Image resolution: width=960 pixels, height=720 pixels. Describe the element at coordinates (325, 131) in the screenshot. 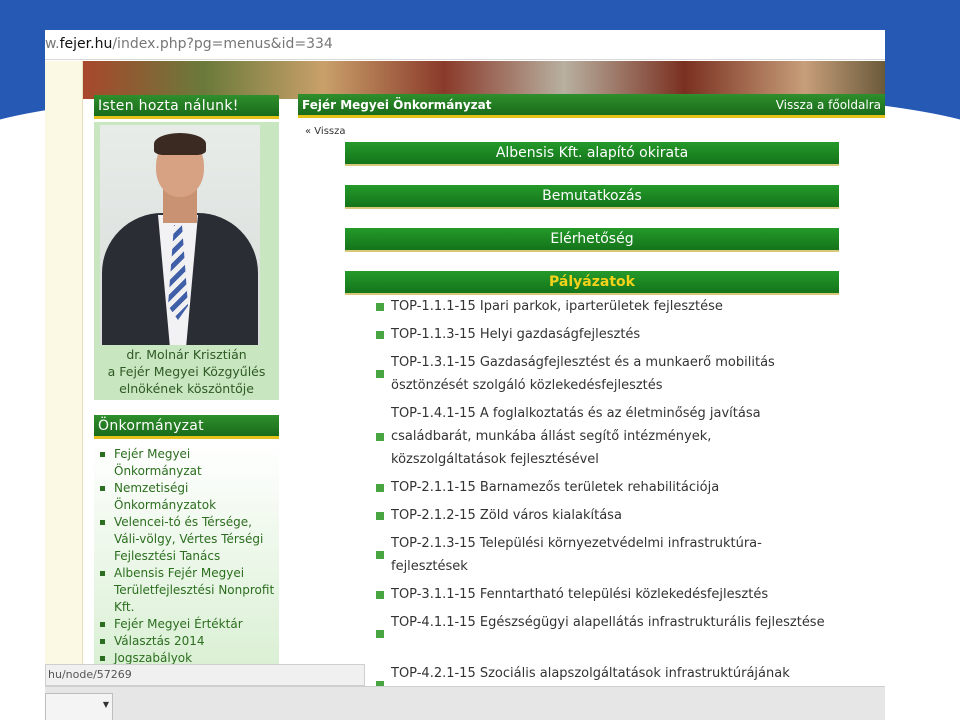

I see `back-link: « Vissza` at that location.